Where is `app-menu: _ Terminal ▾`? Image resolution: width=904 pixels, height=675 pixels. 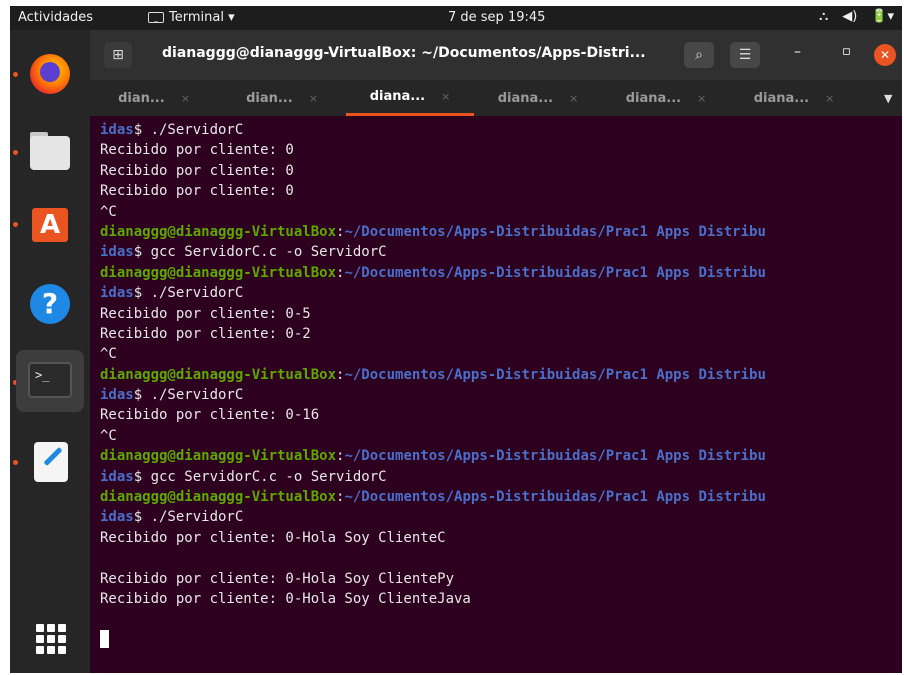
app-menu: _ Terminal ▾ is located at coordinates (191, 17).